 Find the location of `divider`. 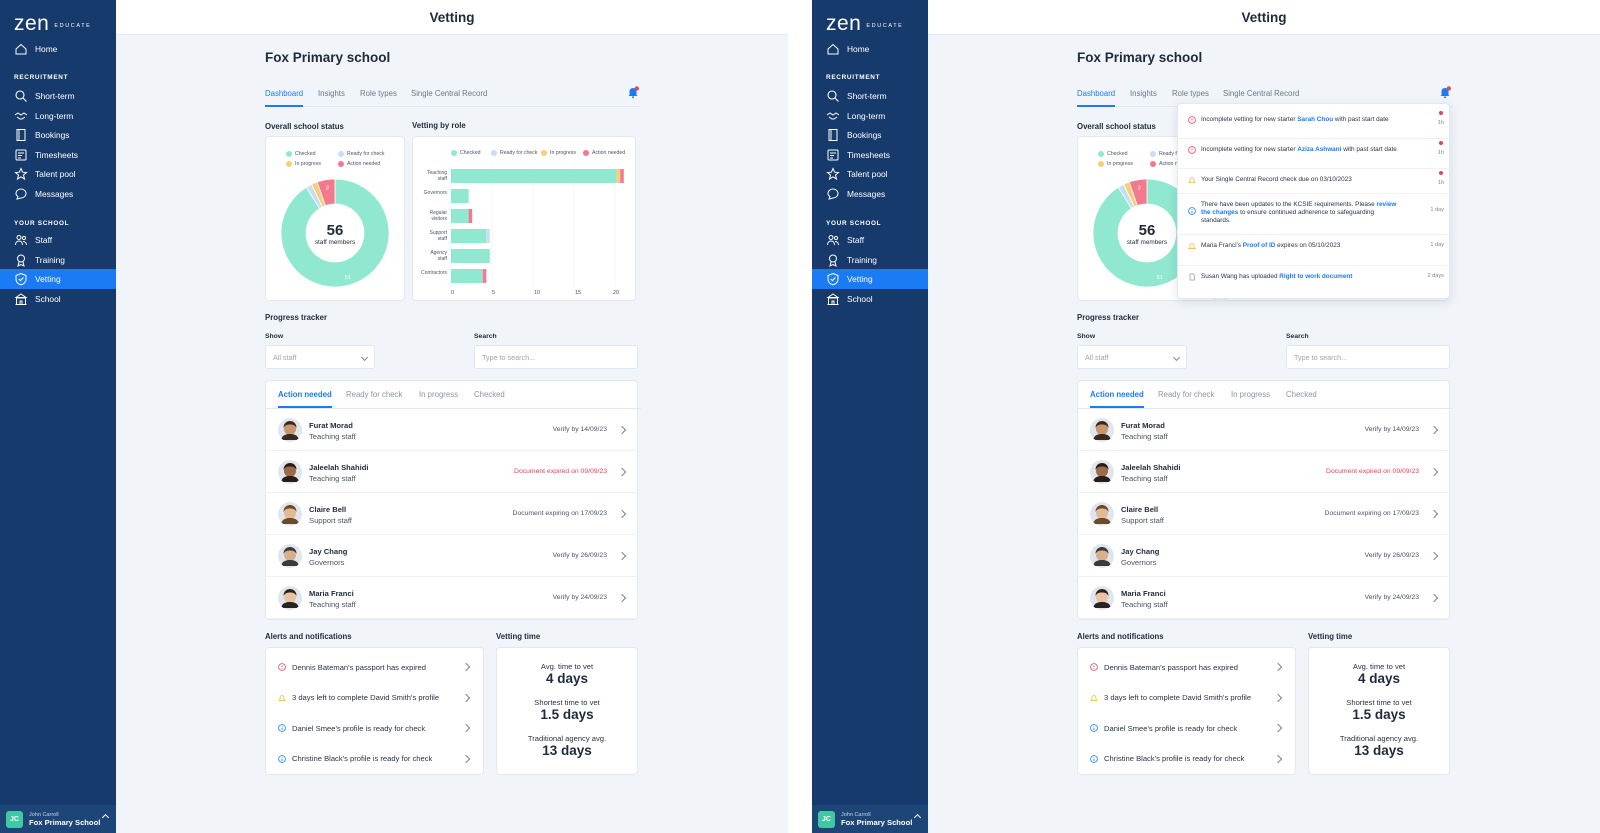

divider is located at coordinates (1314, 138).